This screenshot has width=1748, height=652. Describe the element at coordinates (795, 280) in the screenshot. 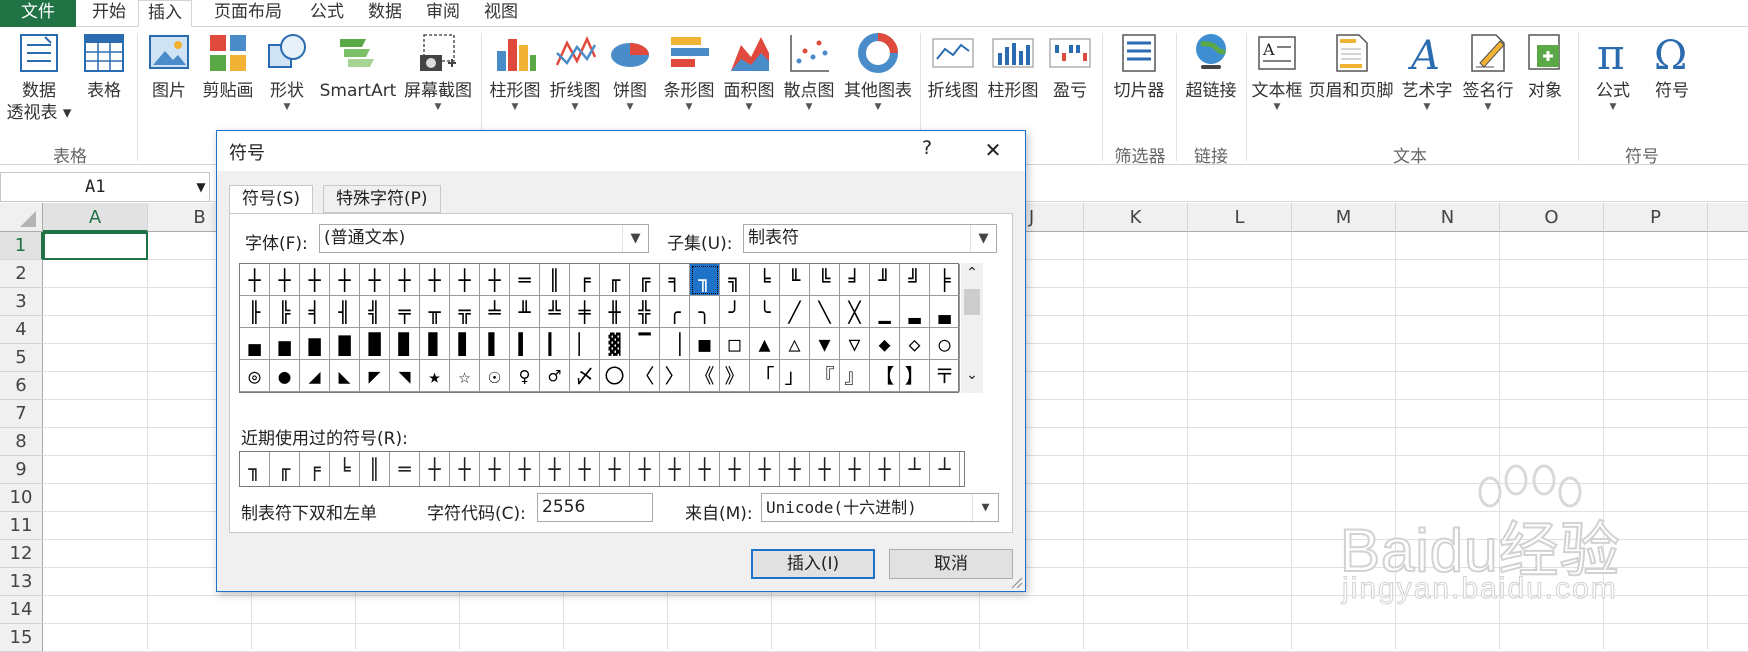

I see `symbol-cell: ╙` at that location.